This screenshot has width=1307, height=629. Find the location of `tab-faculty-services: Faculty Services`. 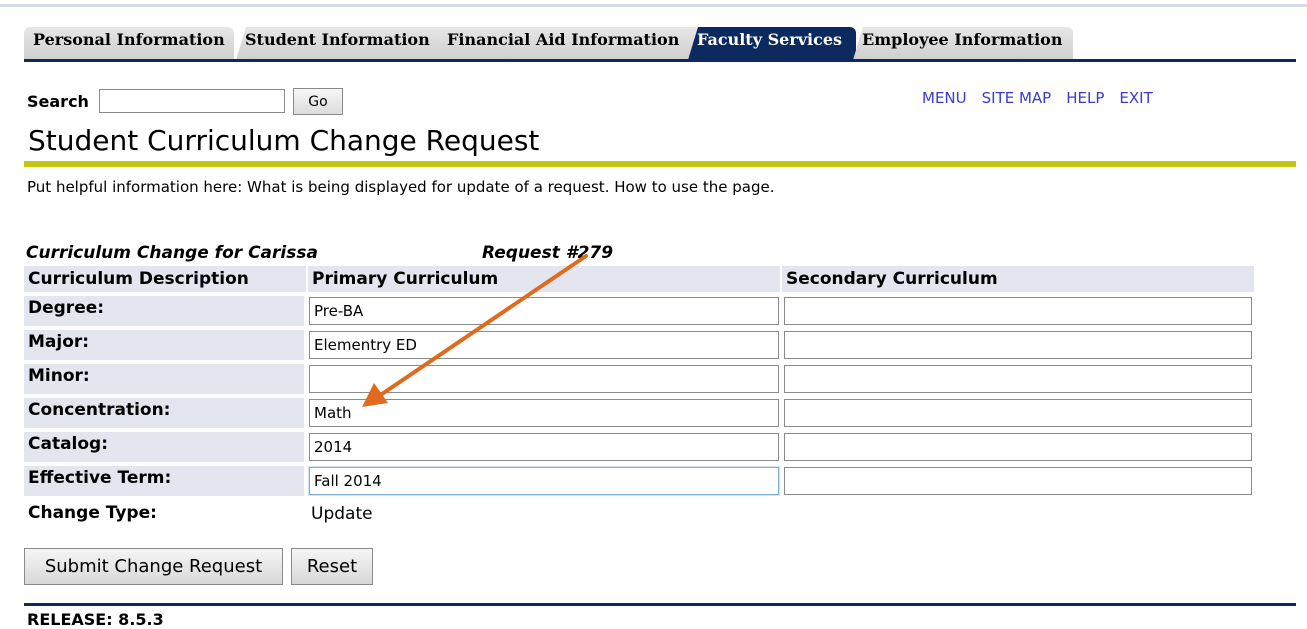

tab-faculty-services: Faculty Services is located at coordinates (772, 43).